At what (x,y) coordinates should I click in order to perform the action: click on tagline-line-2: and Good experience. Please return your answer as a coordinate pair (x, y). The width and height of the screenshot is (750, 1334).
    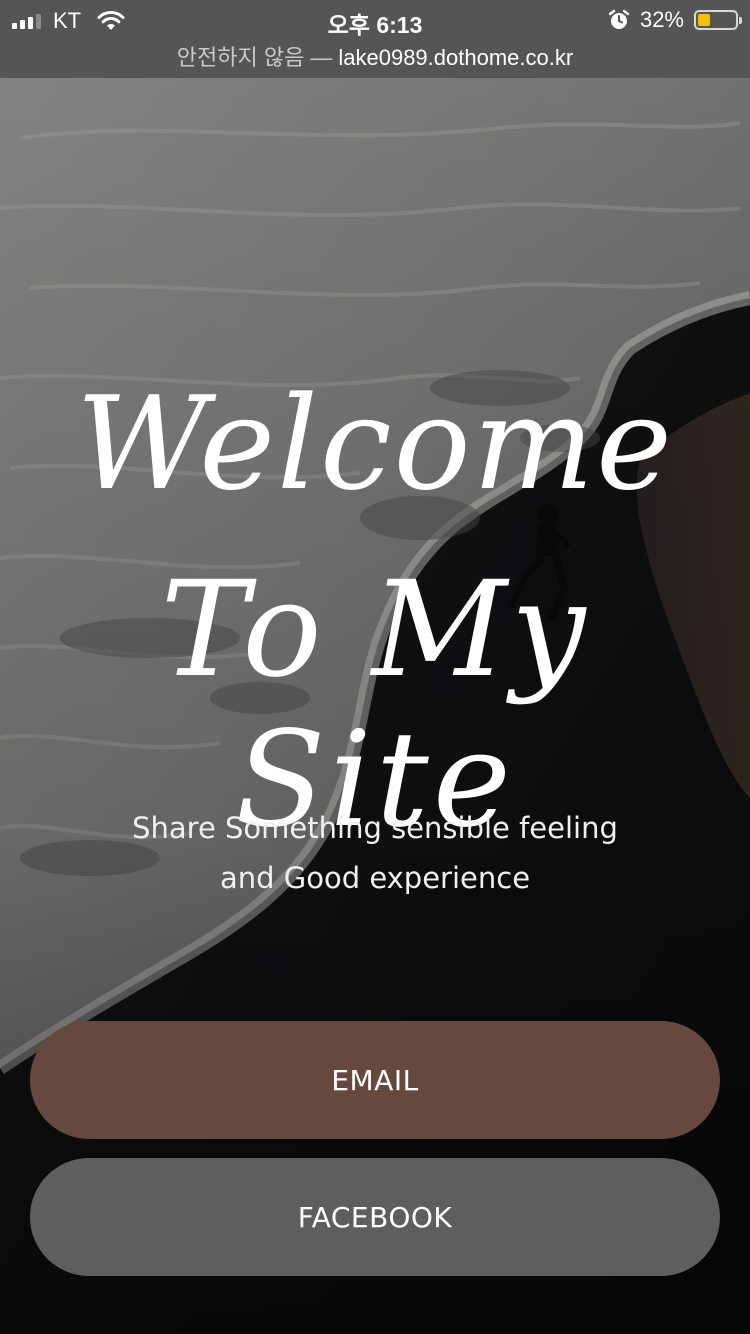
    Looking at the image, I should click on (375, 878).